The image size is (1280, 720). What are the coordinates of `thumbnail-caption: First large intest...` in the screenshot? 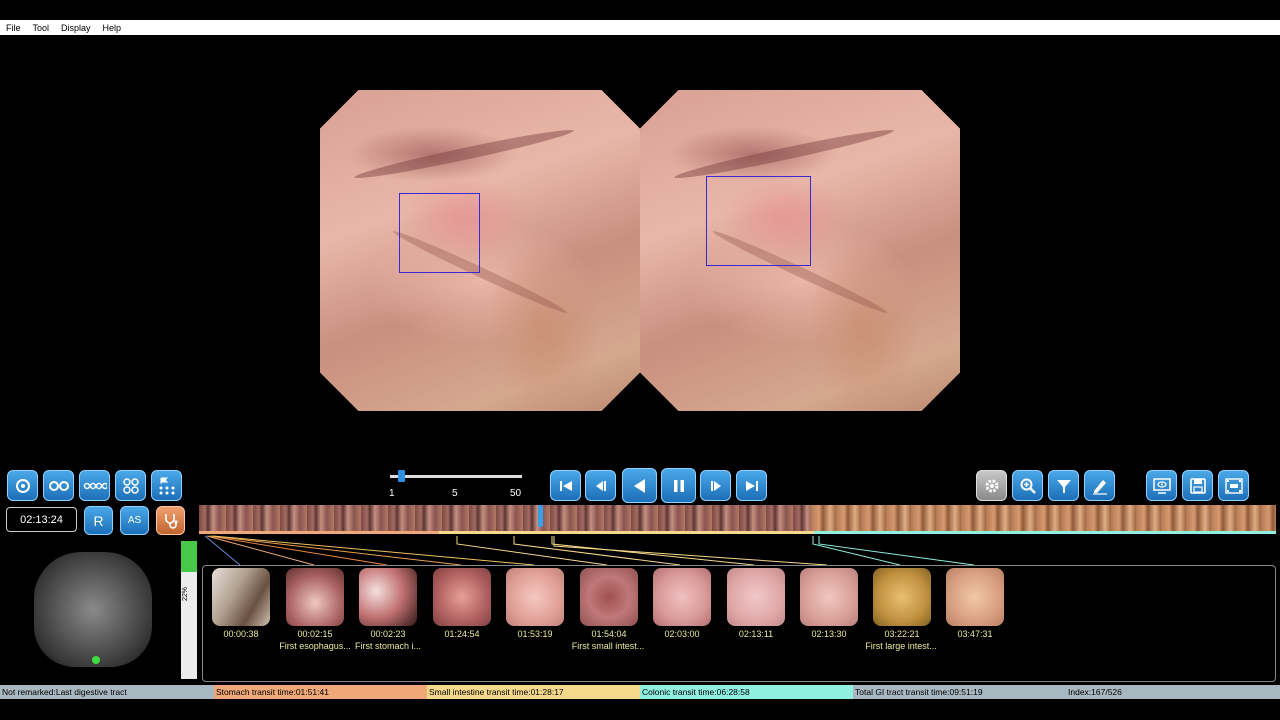 It's located at (901, 646).